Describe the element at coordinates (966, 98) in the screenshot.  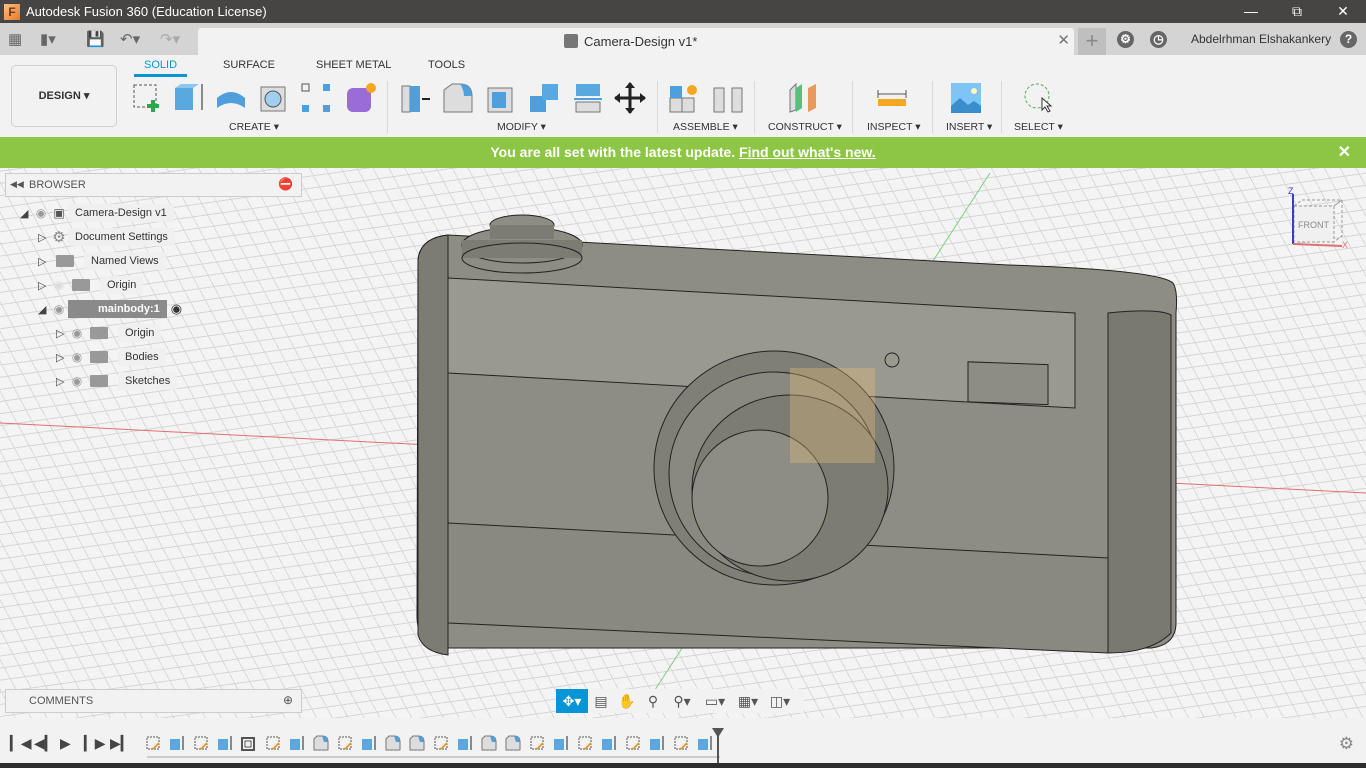
I see `insert-image-icon` at that location.